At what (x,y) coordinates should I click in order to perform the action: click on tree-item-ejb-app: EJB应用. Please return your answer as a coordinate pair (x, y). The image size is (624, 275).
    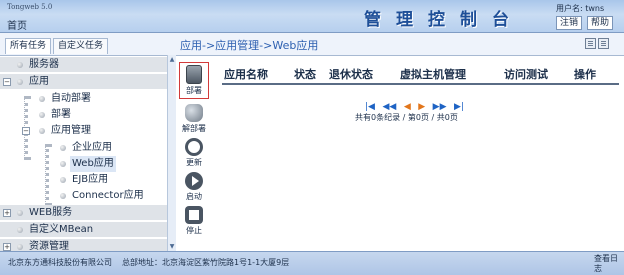
    Looking at the image, I should click on (83, 180).